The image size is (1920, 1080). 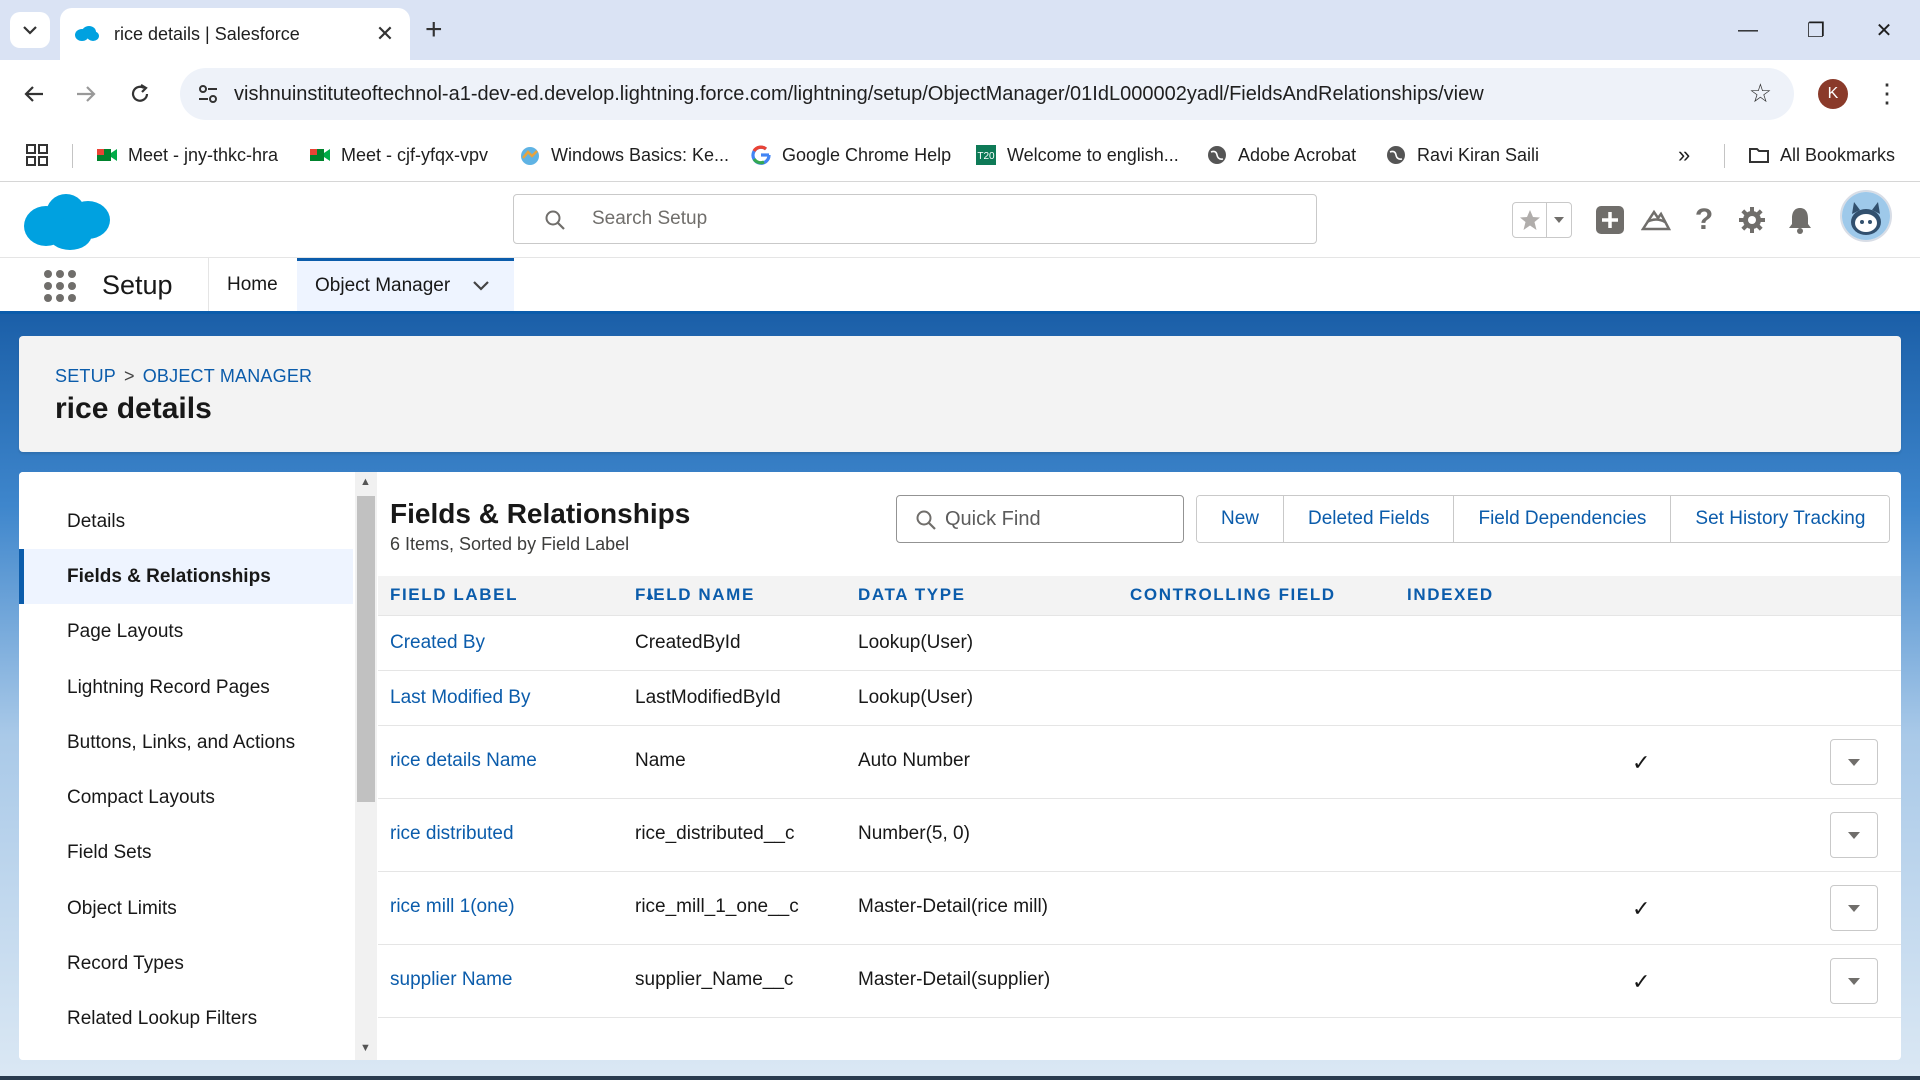 I want to click on sidebar-item-buttons-links-actions: Buttons, Links, and Actions, so click(x=186, y=742).